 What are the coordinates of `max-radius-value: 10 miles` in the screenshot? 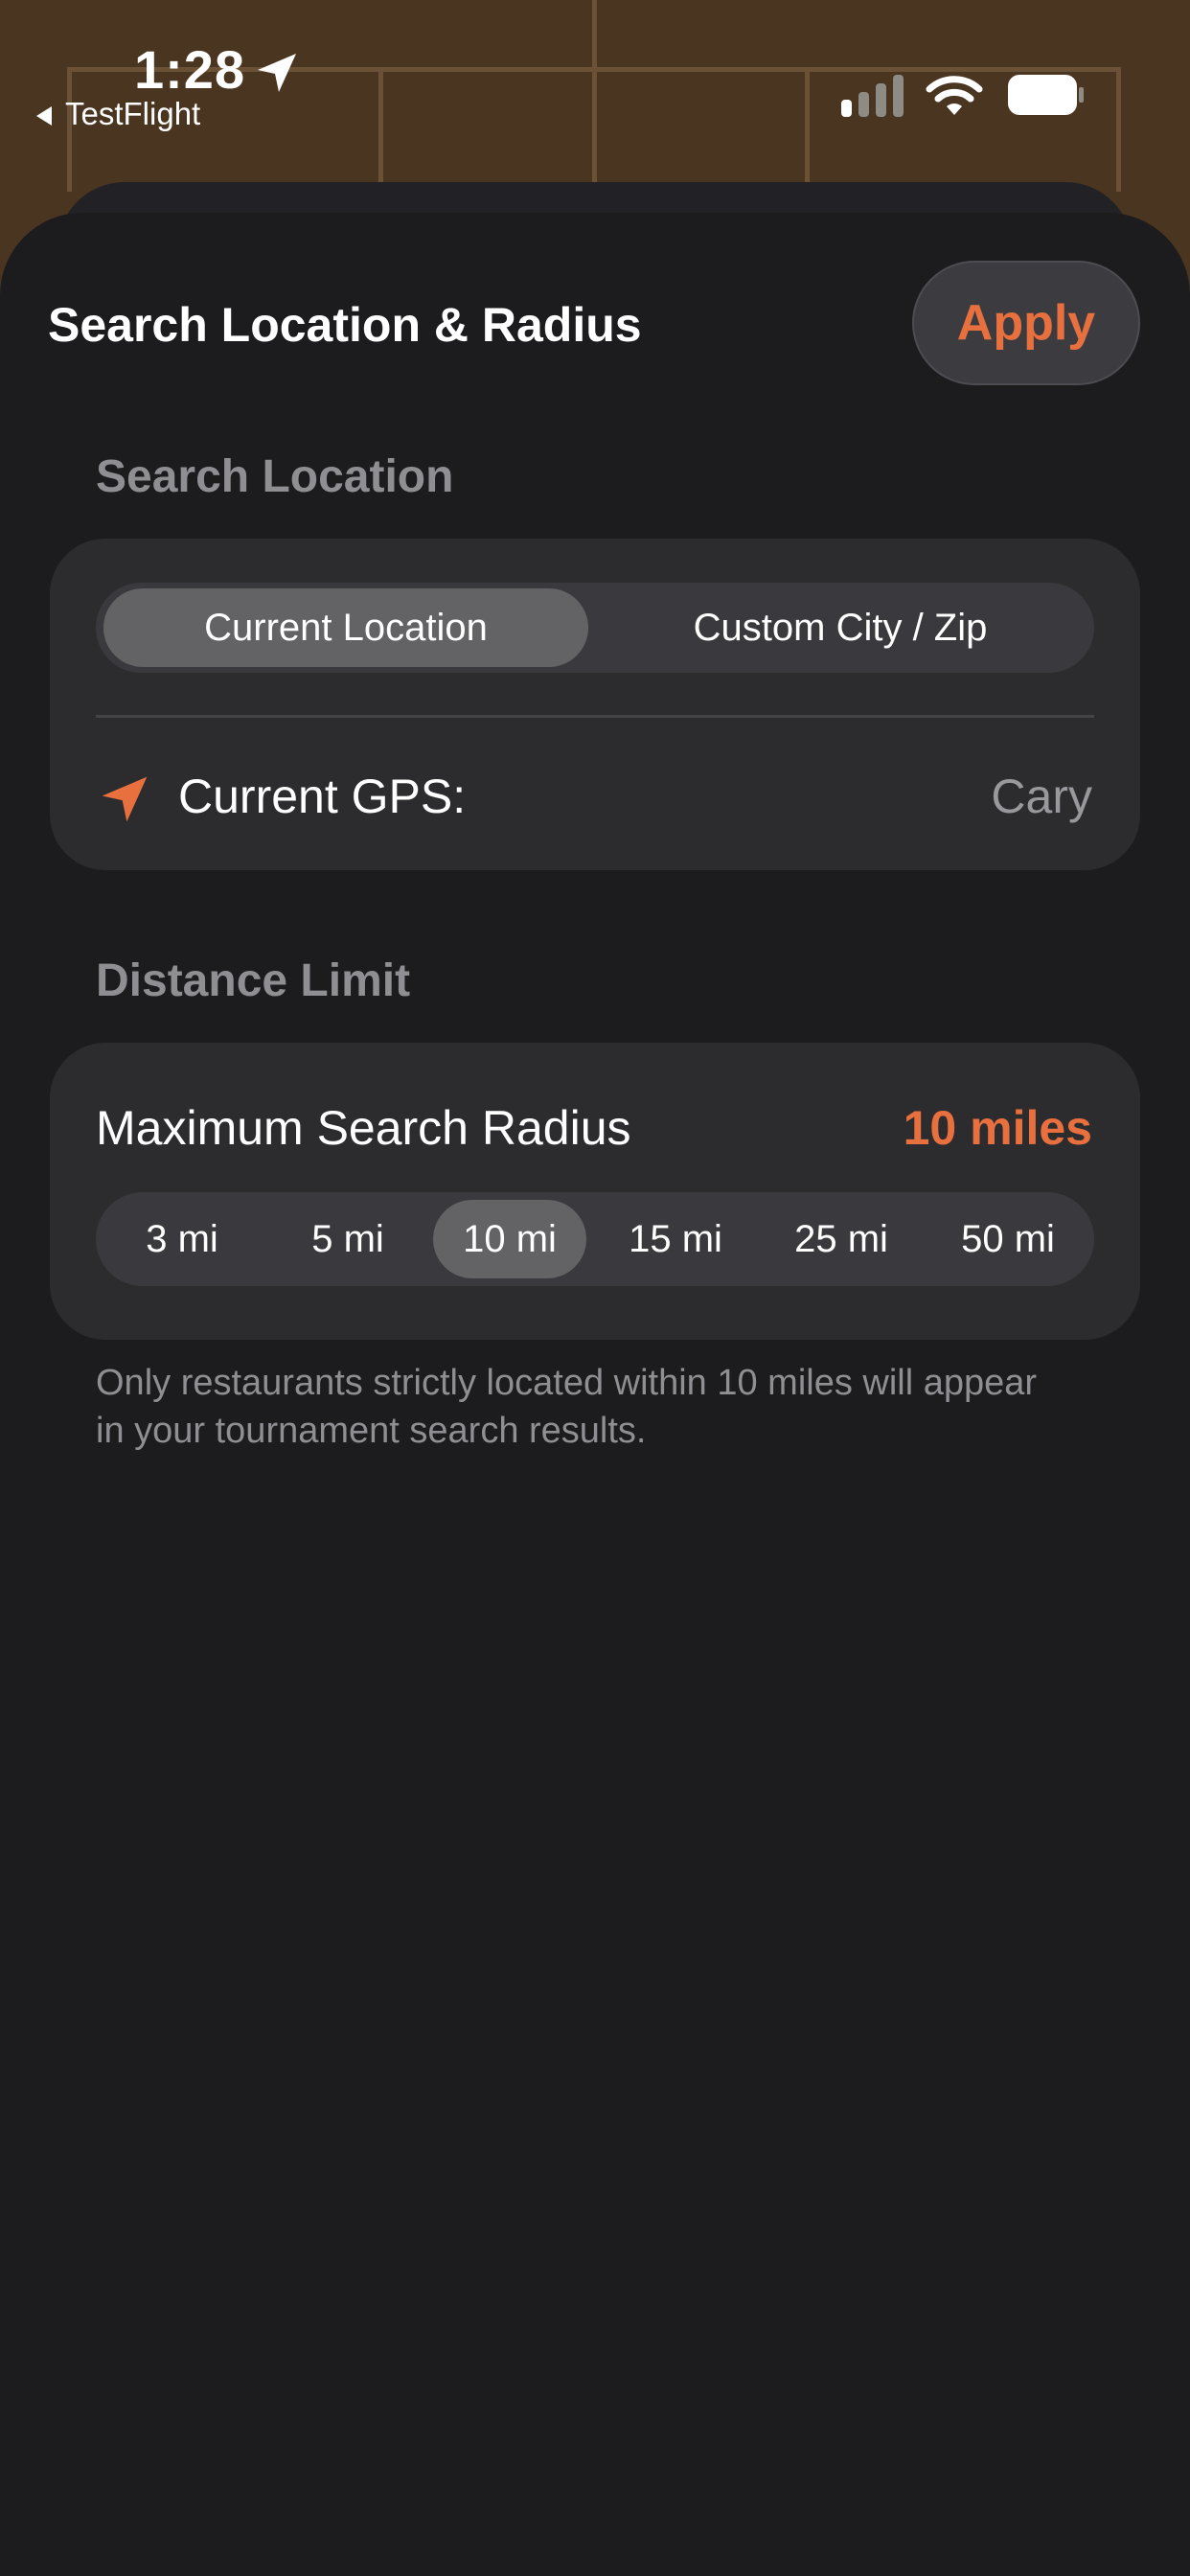 It's located at (998, 1128).